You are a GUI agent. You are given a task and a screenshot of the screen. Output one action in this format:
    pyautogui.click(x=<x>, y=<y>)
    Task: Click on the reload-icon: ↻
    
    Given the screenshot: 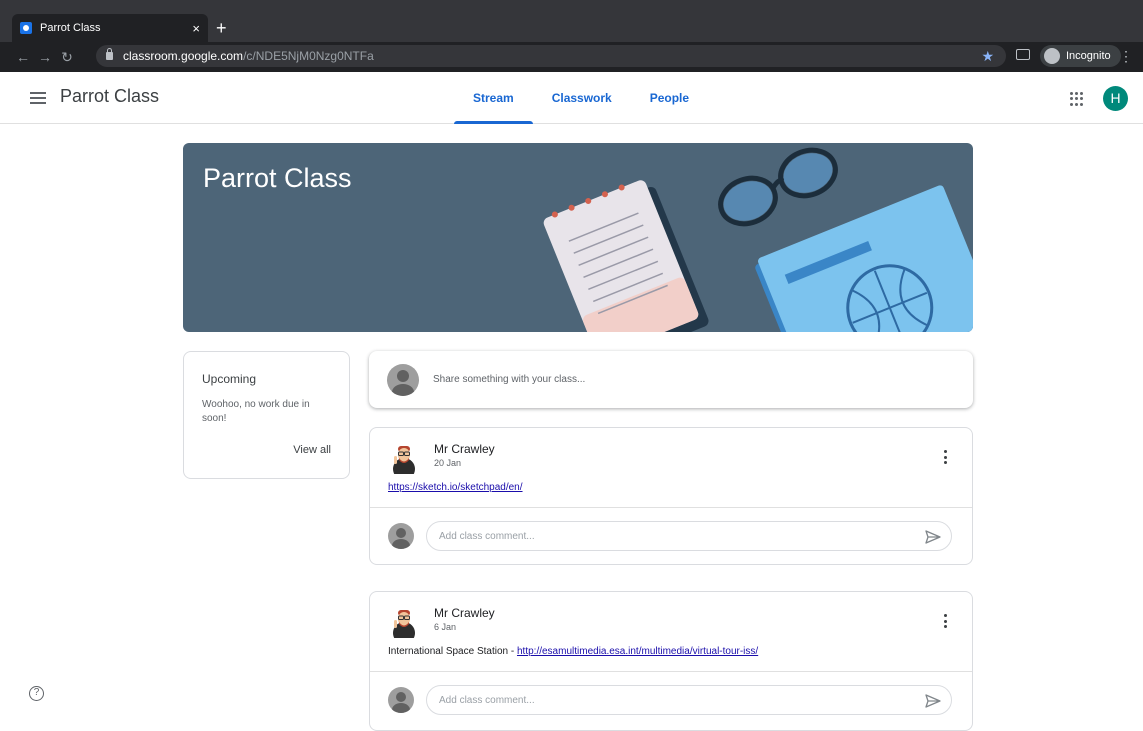 What is the action you would take?
    pyautogui.click(x=67, y=57)
    